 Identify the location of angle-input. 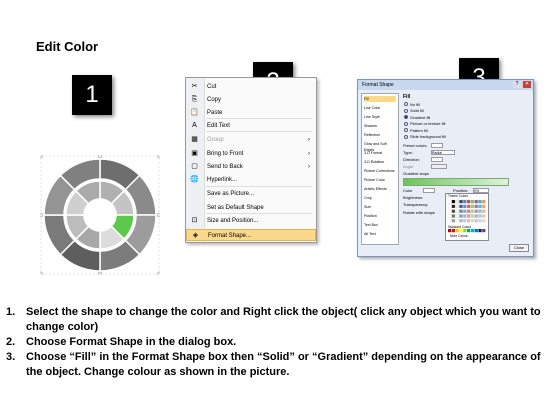
(439, 166).